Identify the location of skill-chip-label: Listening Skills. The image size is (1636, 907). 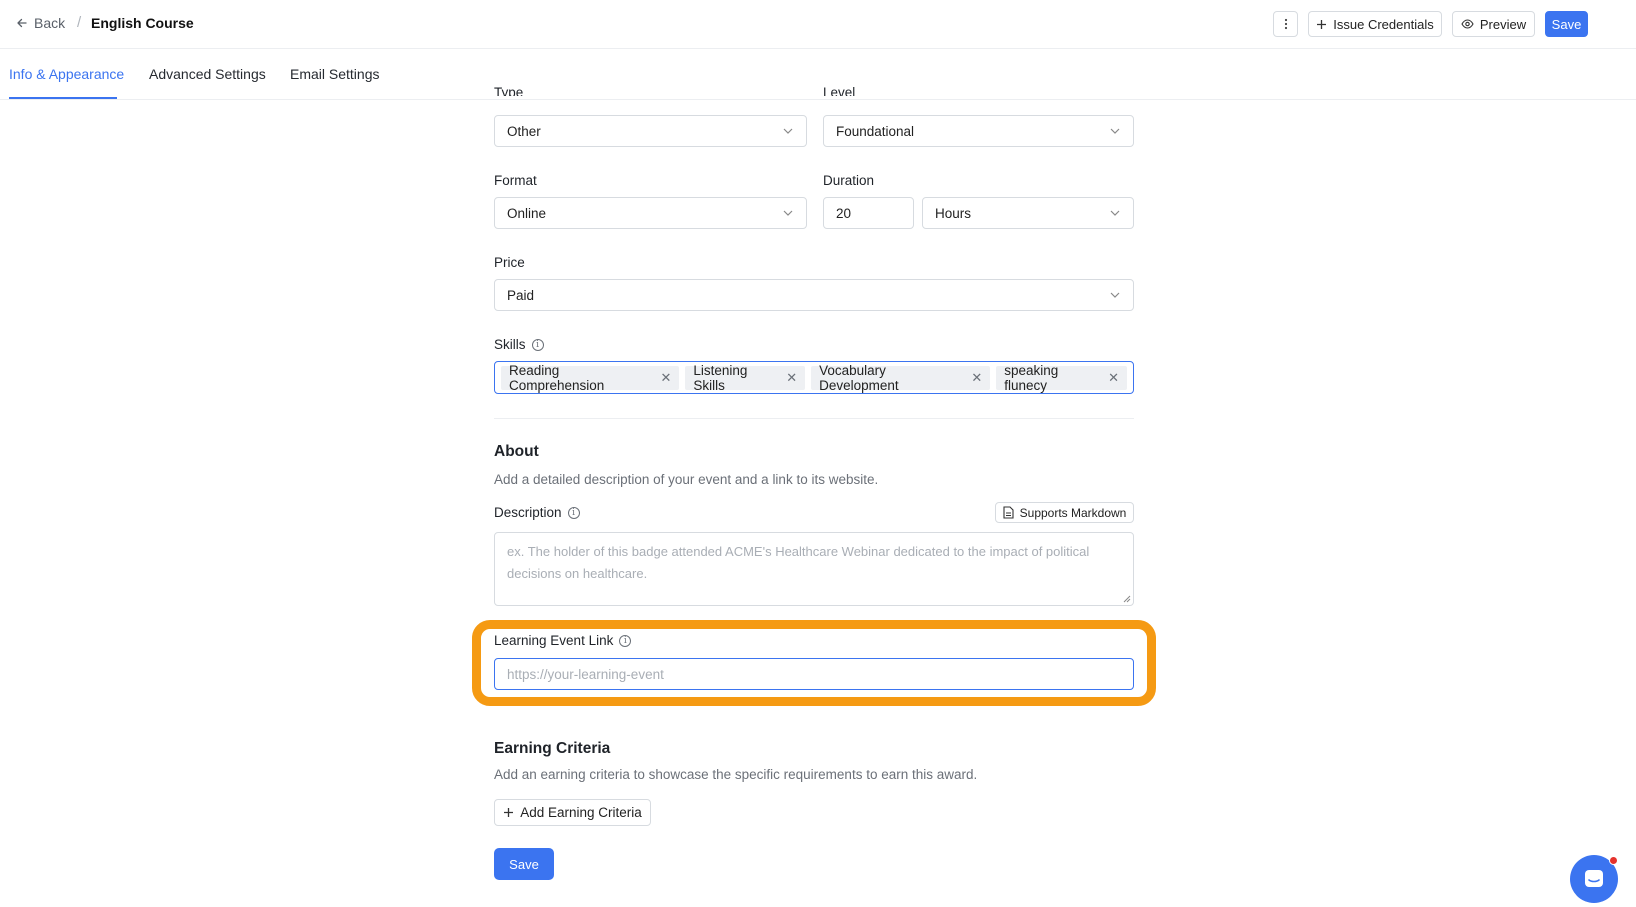
(720, 377).